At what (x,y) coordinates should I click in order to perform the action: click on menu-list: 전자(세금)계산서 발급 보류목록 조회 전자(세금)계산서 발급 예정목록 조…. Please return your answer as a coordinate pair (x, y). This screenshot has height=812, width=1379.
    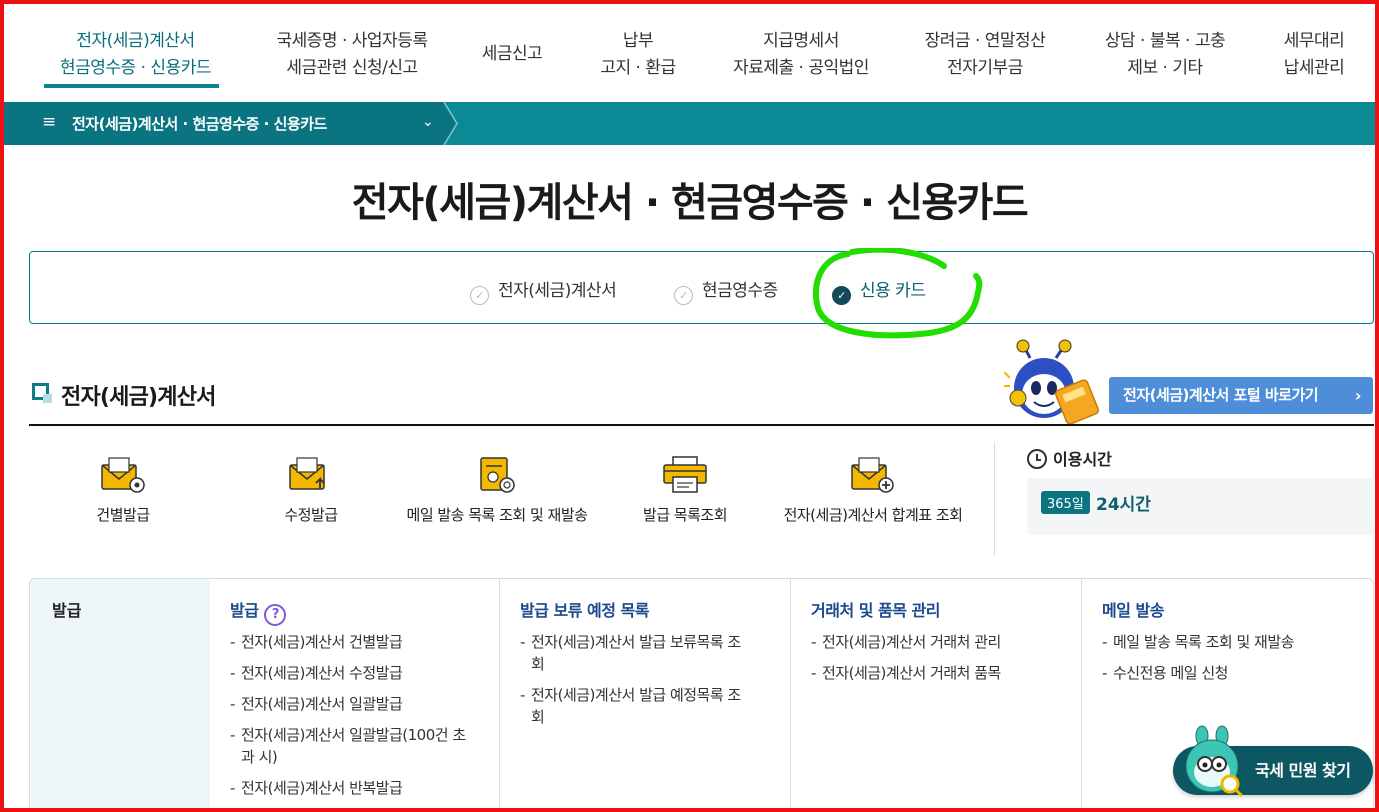
    Looking at the image, I should click on (635, 684).